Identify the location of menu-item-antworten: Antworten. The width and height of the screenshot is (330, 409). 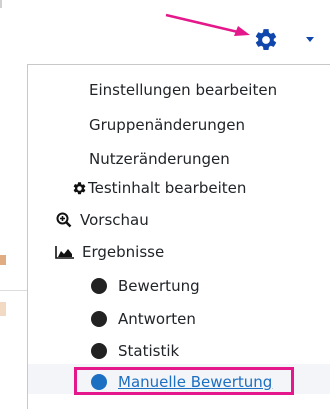
(143, 319).